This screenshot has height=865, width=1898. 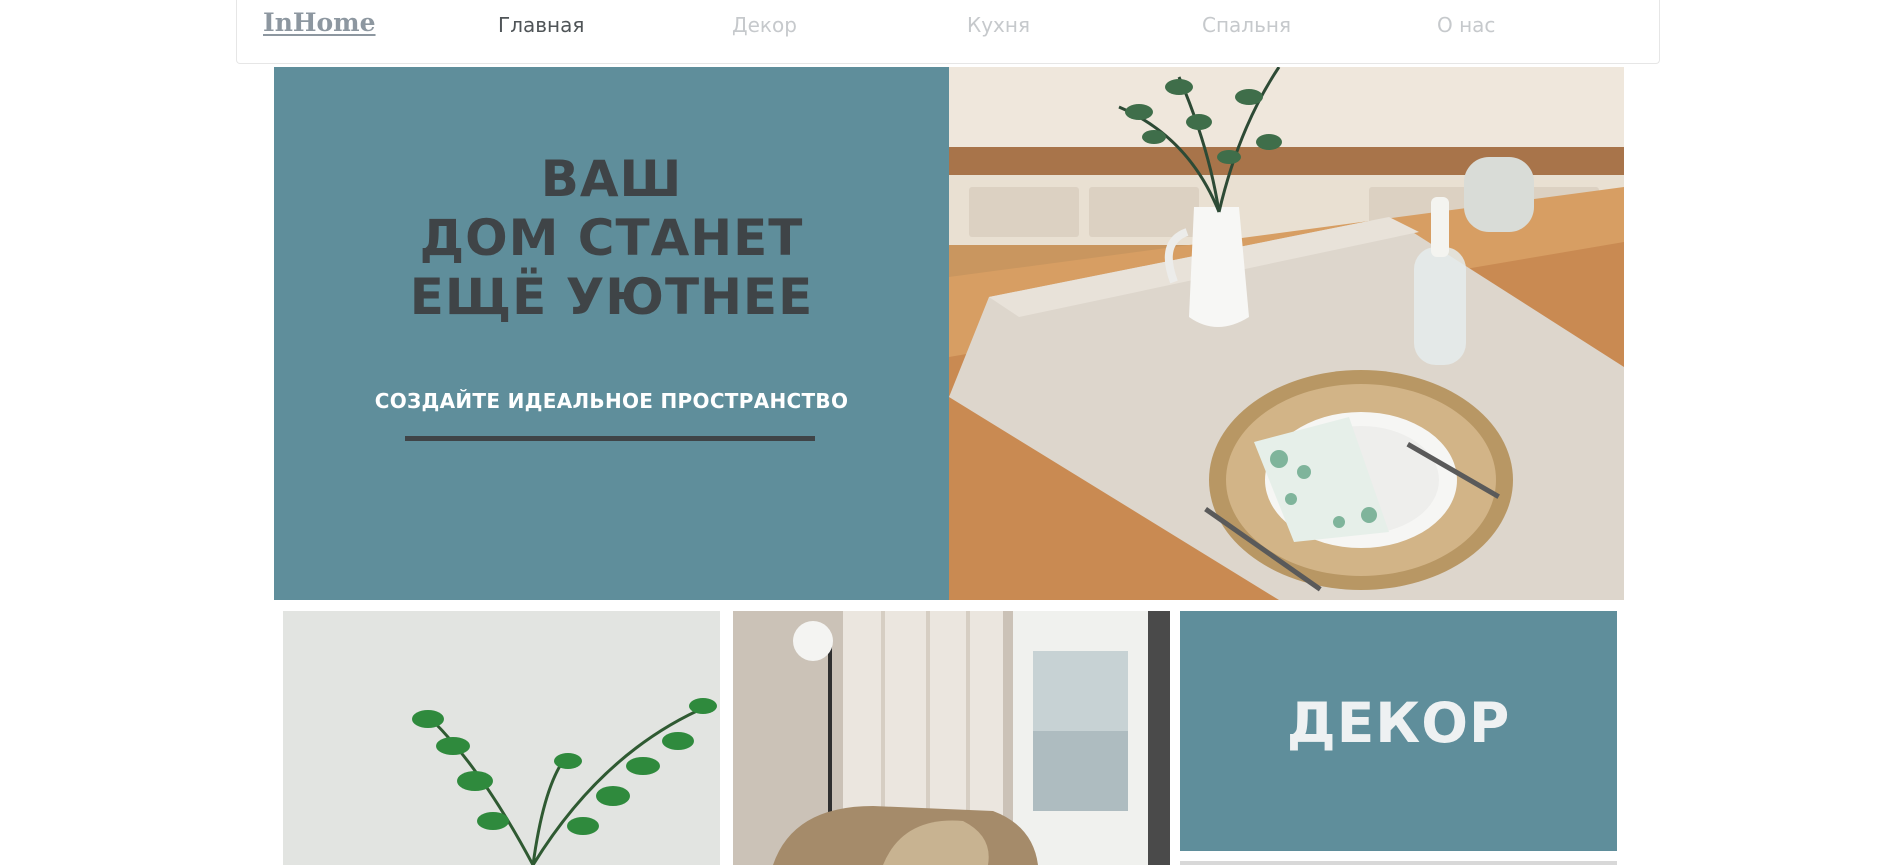 What do you see at coordinates (764, 25) in the screenshot?
I see `nav-link-decor: Декор` at bounding box center [764, 25].